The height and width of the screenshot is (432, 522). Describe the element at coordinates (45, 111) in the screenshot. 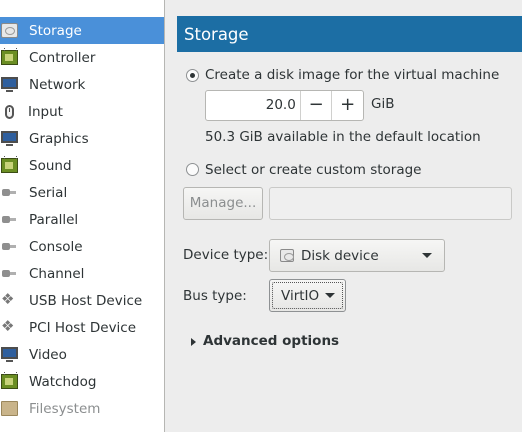

I see `sidebar-item-label: Input` at that location.